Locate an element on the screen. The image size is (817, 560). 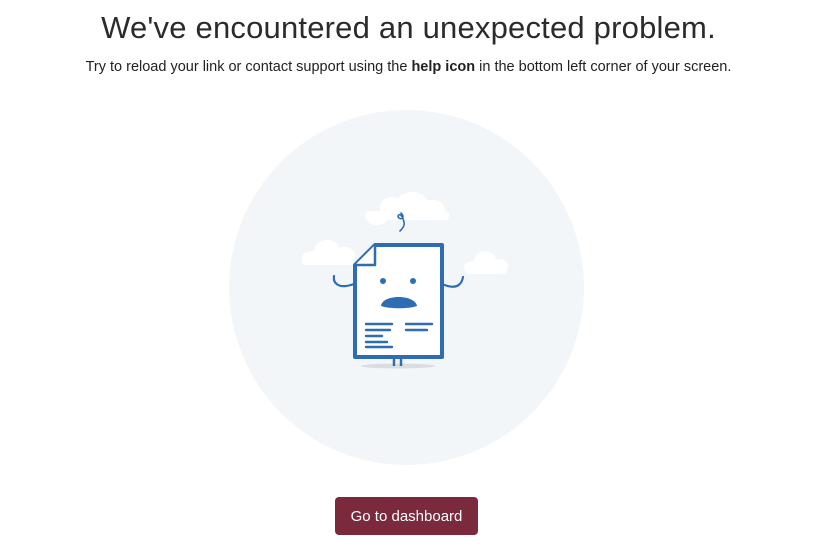
help-icon-reference: help icon is located at coordinates (443, 67).